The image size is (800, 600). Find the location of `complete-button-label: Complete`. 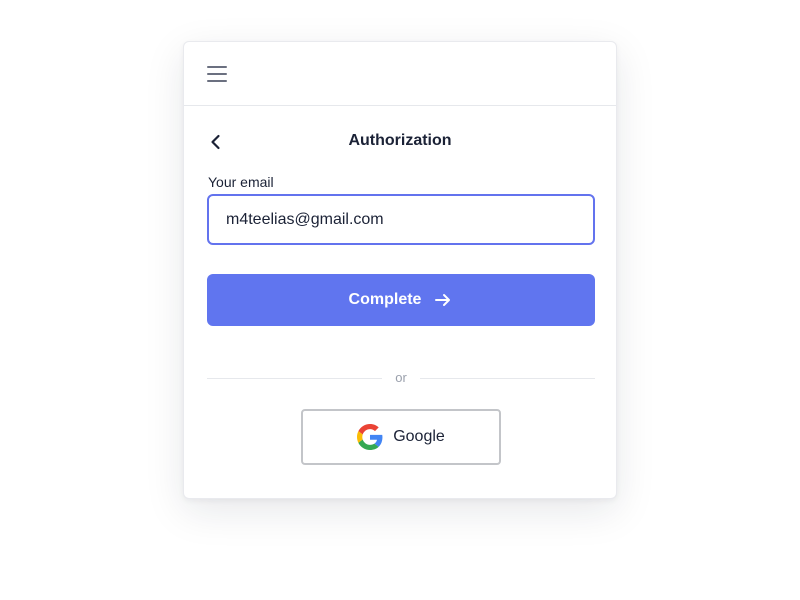

complete-button-label: Complete is located at coordinates (385, 299).